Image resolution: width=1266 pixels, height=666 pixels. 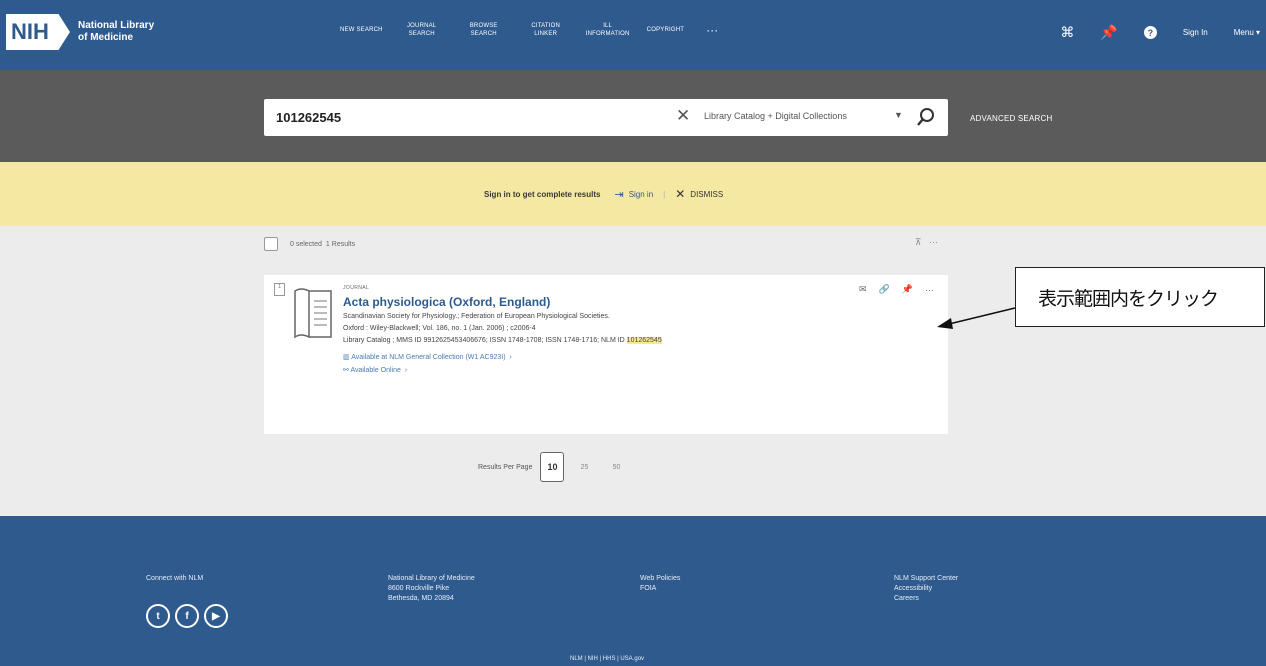 I want to click on link-icon: ⚯, so click(x=346, y=370).